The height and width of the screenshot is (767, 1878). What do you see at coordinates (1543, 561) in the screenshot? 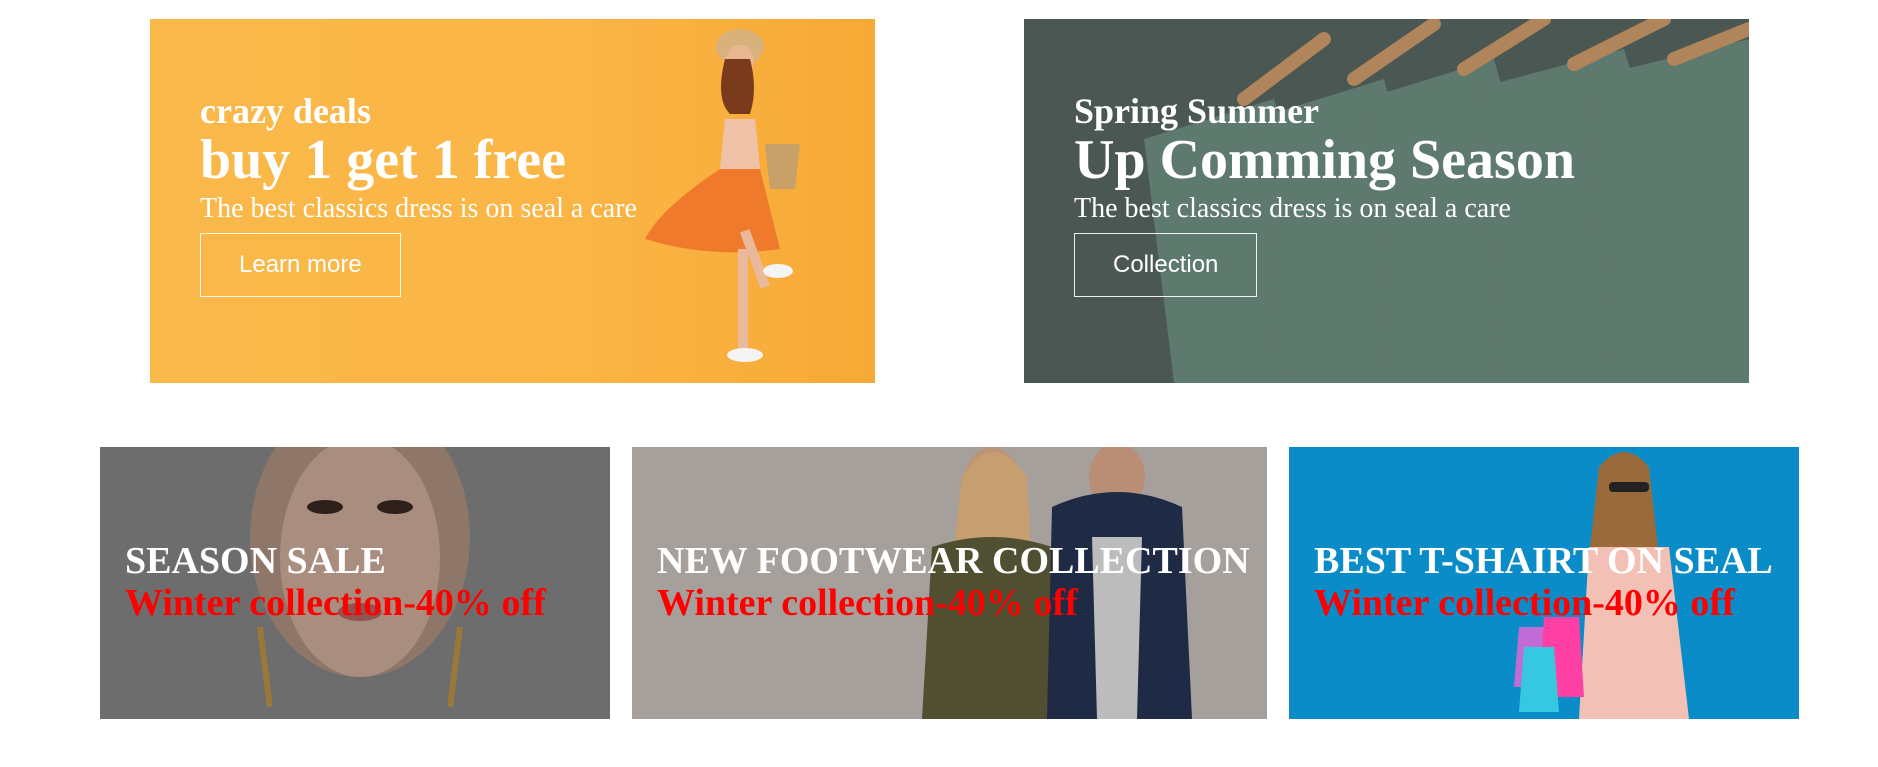
I see `best-tshirt-title: BEST T-SHAIRT ON SEAL` at bounding box center [1543, 561].